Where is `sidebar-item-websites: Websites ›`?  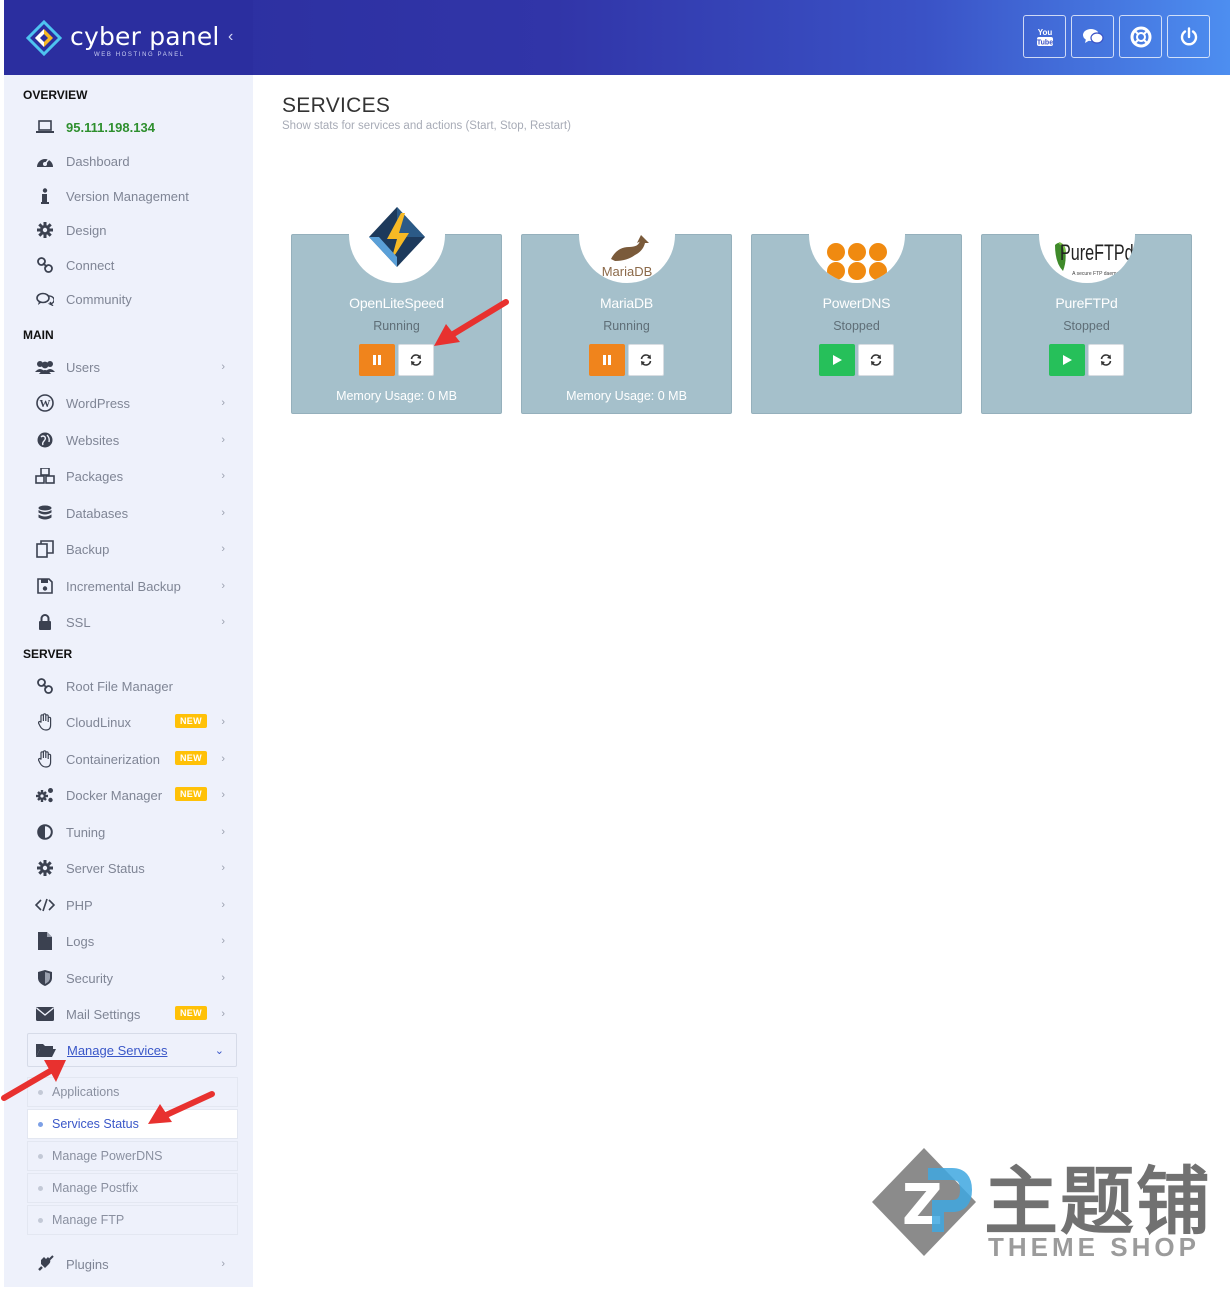
sidebar-item-websites: Websites › is located at coordinates (132, 440).